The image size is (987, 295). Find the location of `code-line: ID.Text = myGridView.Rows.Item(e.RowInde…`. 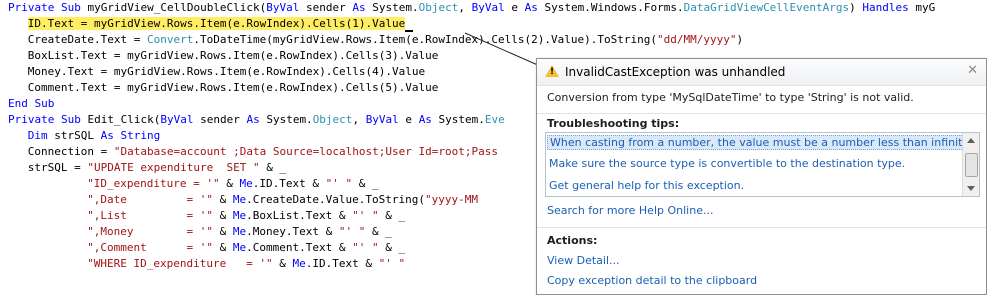

code-line: ID.Text = myGridView.Rows.Item(e.RowInde… is located at coordinates (220, 24).